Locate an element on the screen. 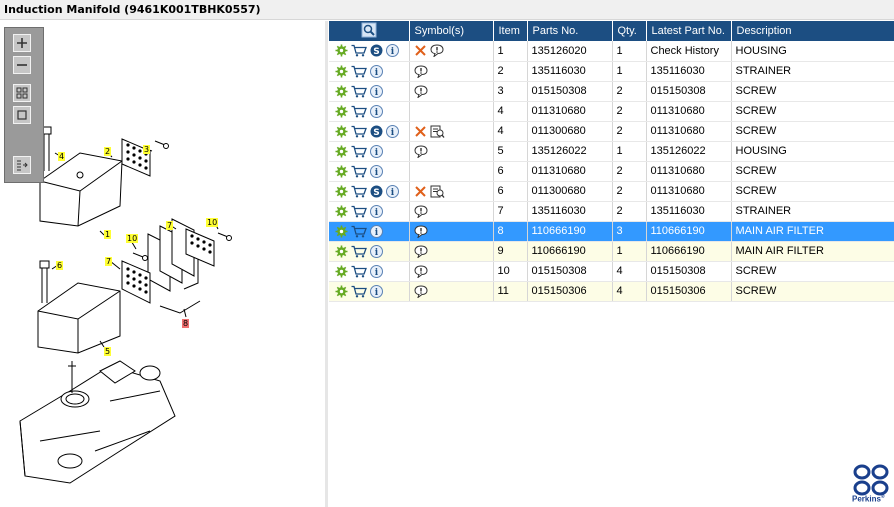  callout-7-right: 7 is located at coordinates (170, 225).